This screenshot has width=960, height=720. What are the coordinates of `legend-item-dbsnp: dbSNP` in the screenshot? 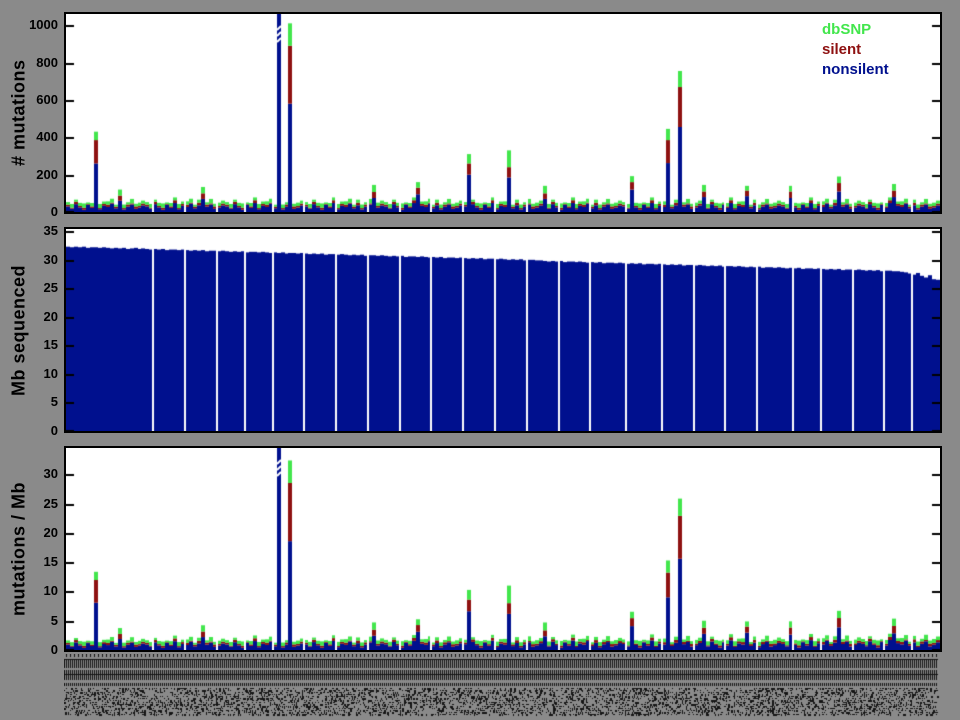 It's located at (847, 29).